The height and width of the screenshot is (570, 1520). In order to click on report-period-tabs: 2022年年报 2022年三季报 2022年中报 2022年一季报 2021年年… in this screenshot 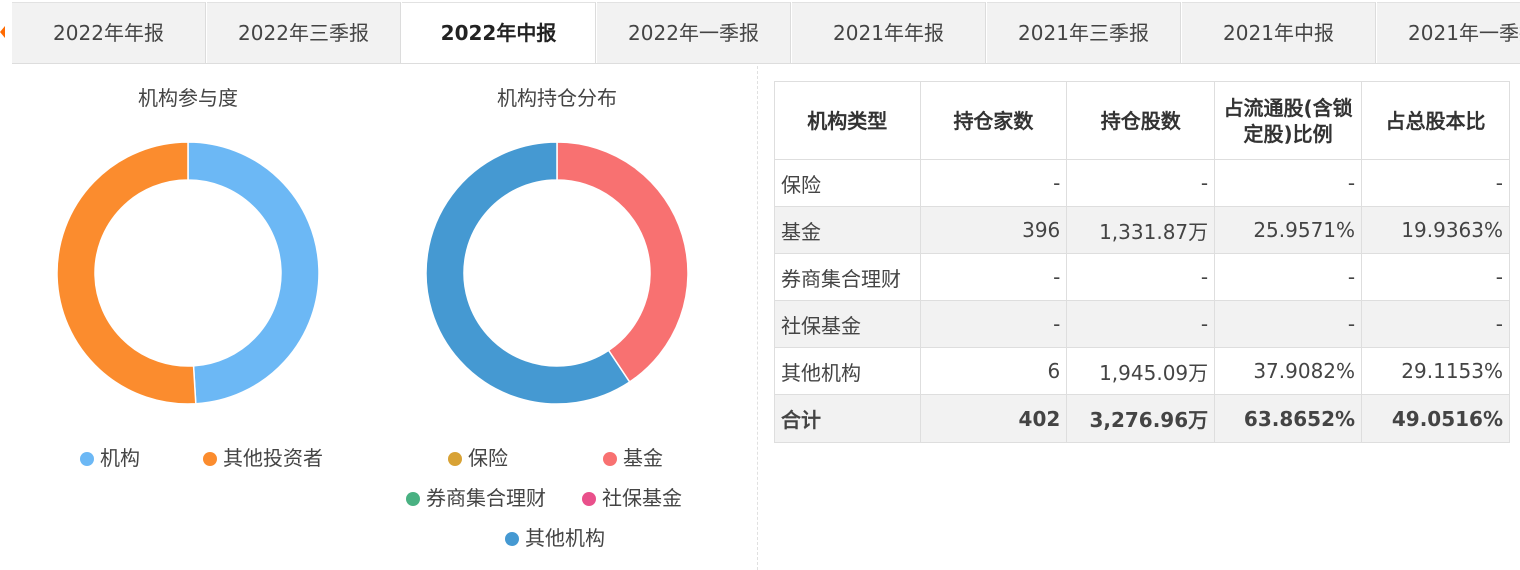, I will do `click(766, 32)`.